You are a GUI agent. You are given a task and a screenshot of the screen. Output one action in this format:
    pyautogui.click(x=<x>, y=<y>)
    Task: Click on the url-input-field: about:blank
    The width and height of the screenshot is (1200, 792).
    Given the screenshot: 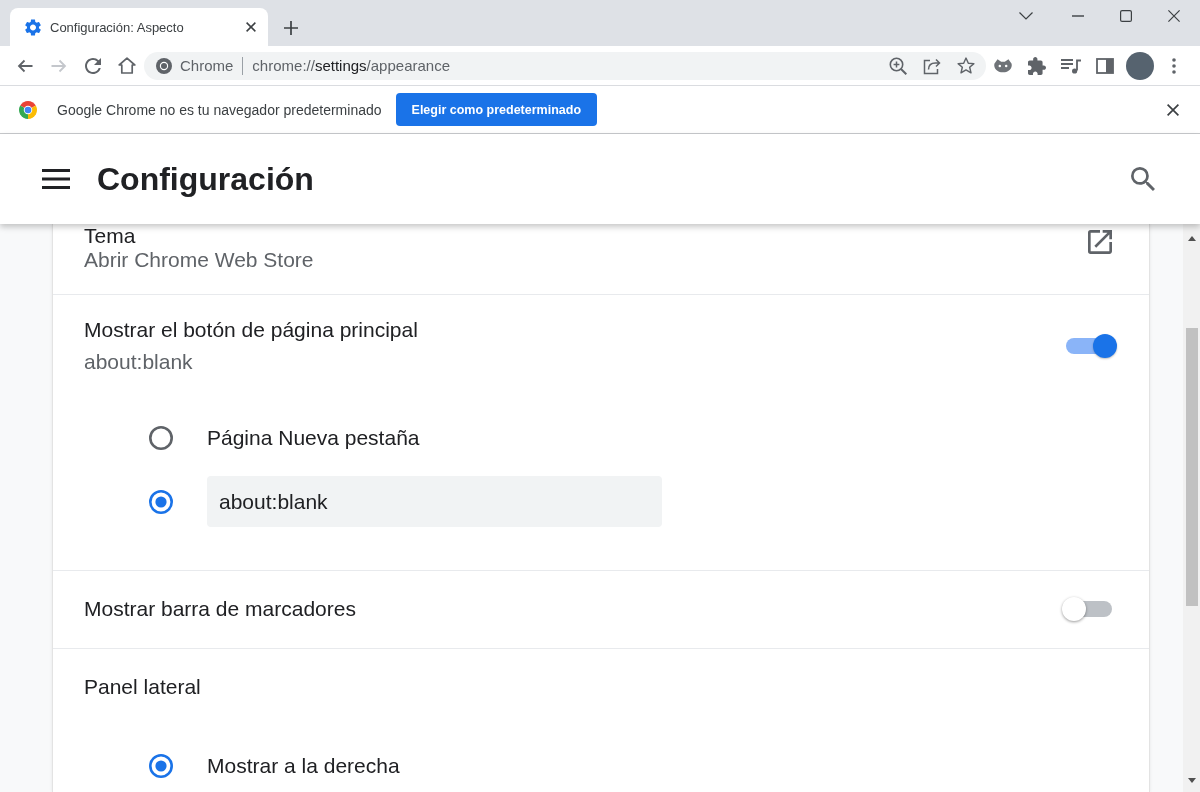 What is the action you would take?
    pyautogui.click(x=434, y=501)
    